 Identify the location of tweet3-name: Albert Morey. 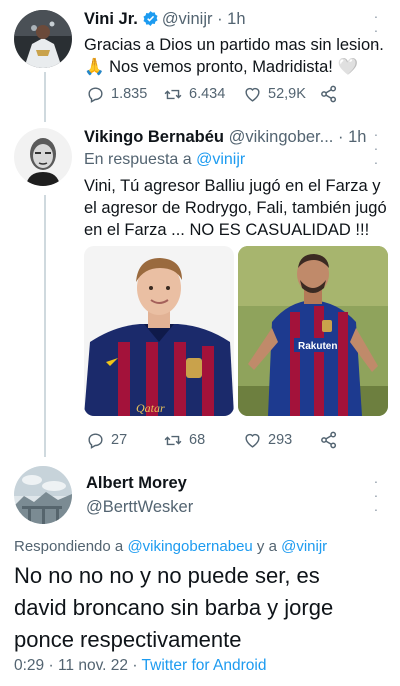
(136, 483).